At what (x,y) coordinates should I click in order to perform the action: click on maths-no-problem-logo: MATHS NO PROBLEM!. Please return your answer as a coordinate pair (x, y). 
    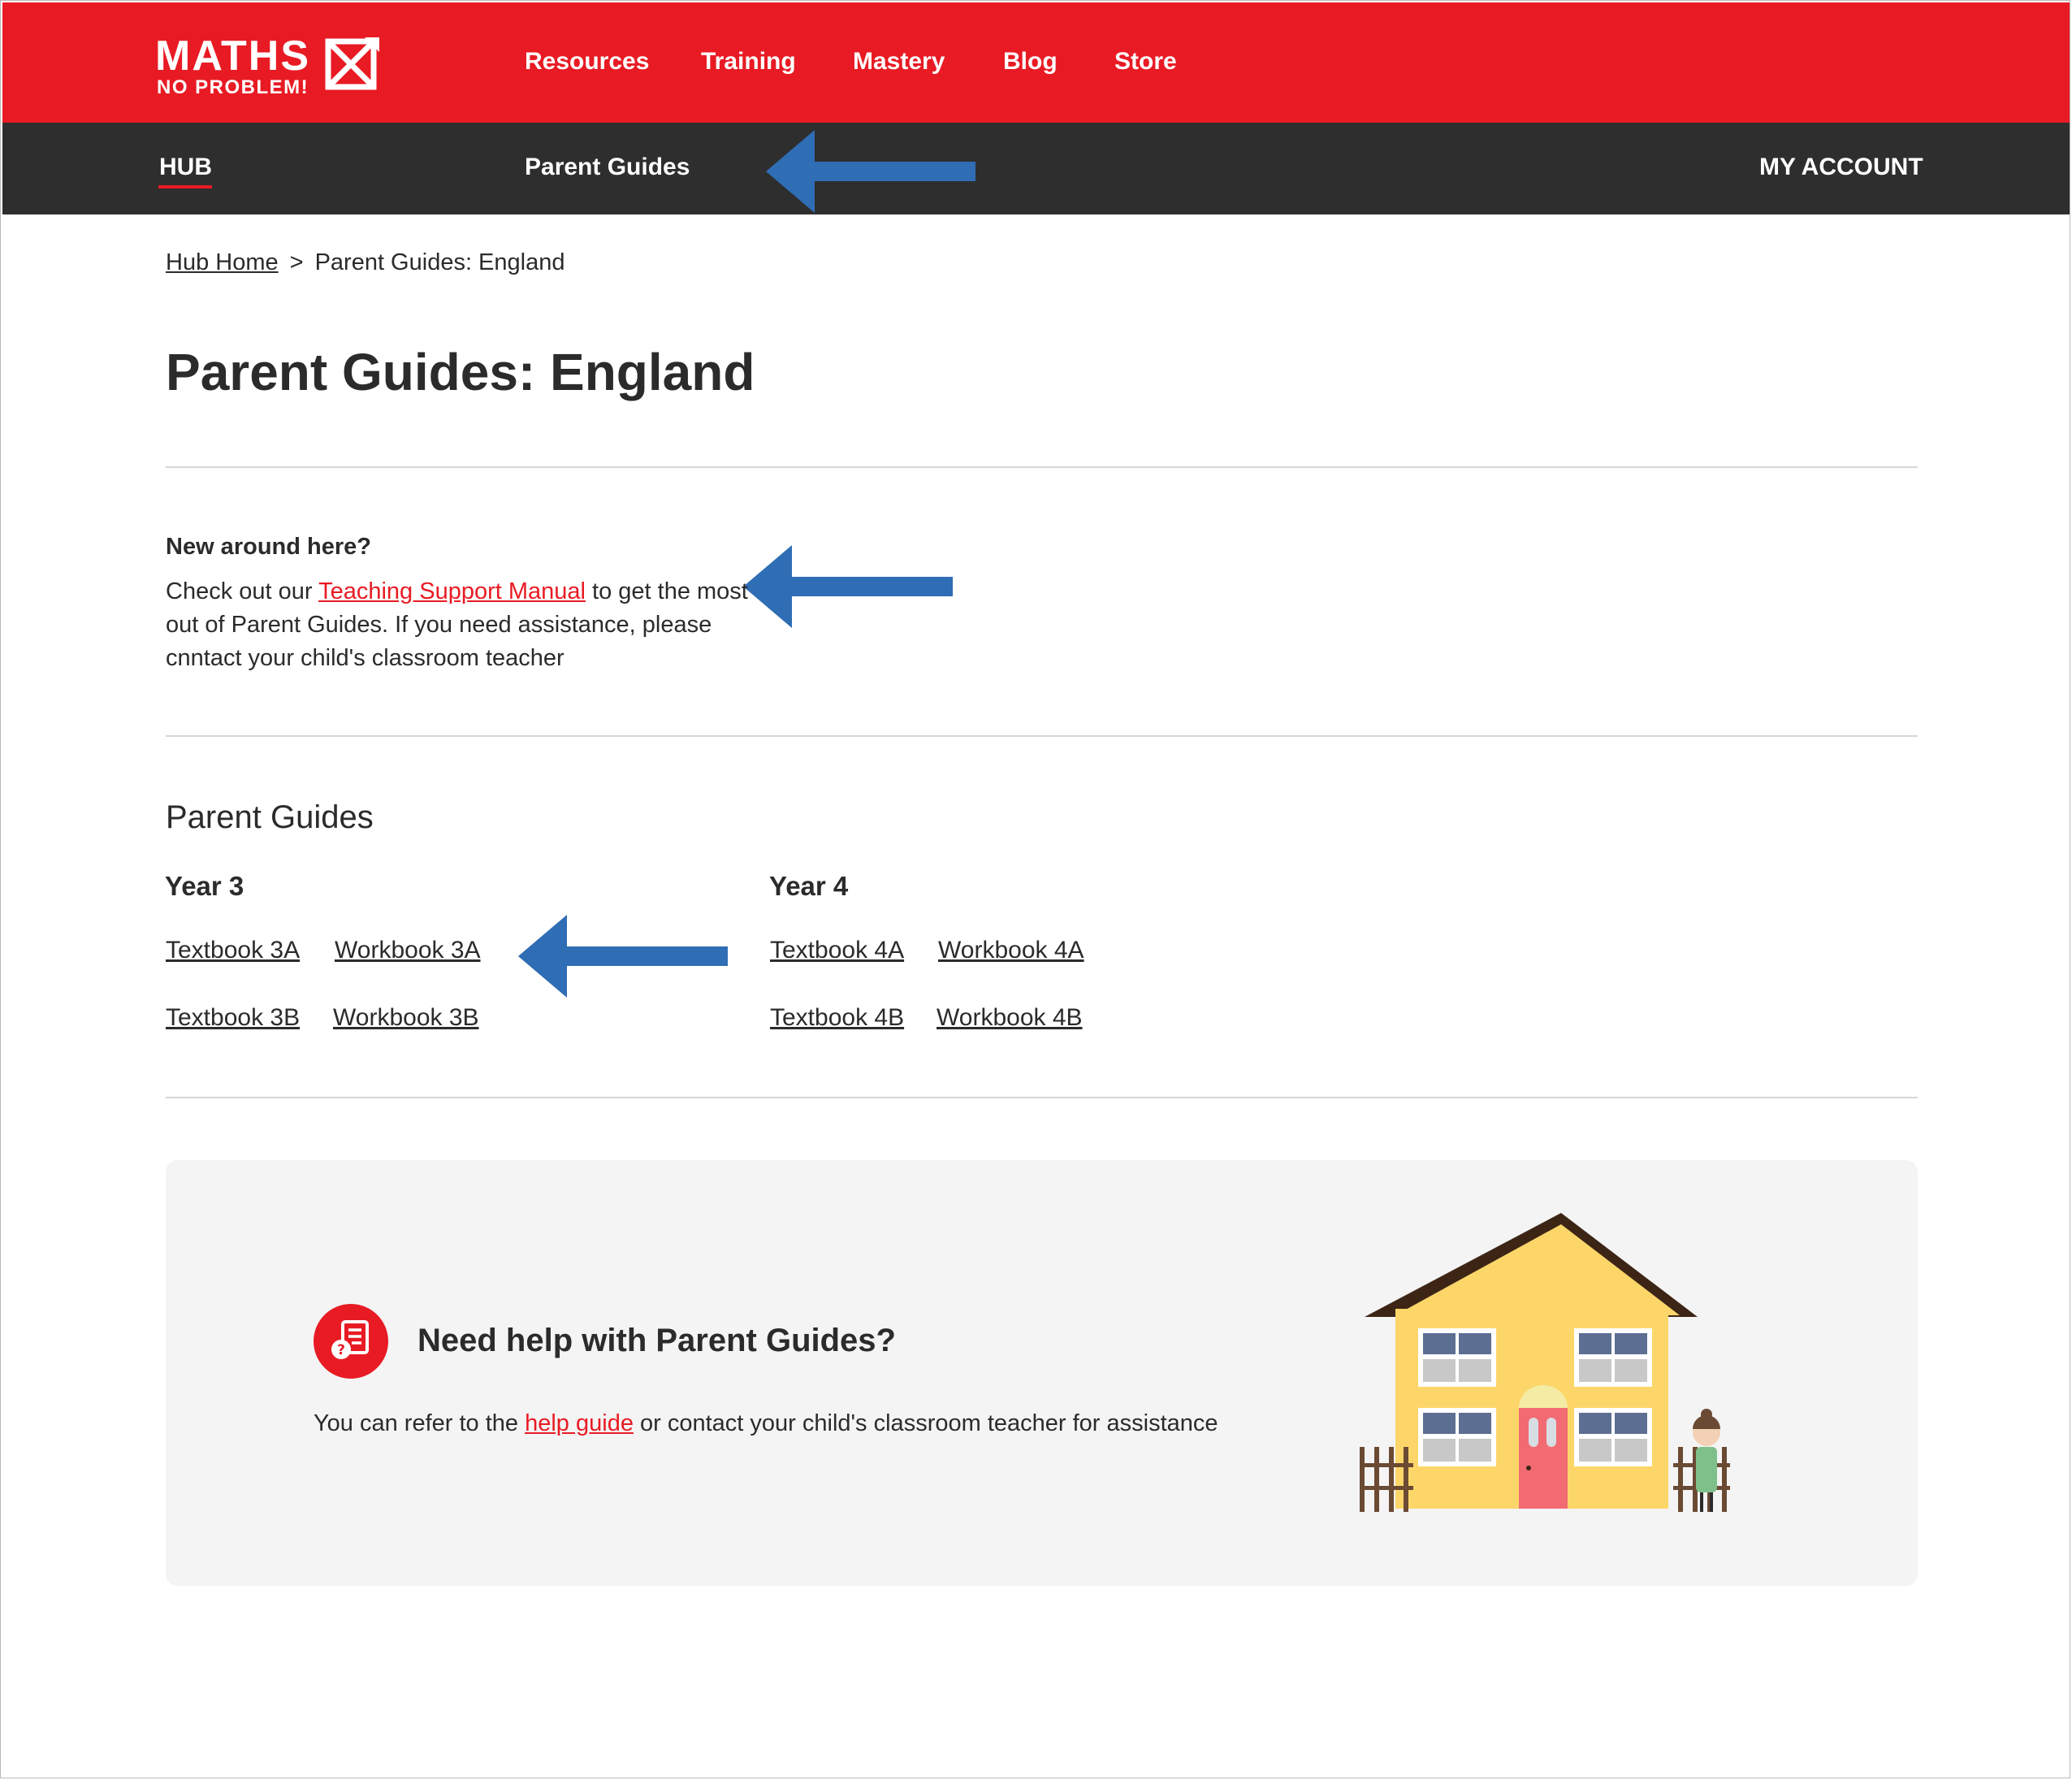
    Looking at the image, I should click on (277, 67).